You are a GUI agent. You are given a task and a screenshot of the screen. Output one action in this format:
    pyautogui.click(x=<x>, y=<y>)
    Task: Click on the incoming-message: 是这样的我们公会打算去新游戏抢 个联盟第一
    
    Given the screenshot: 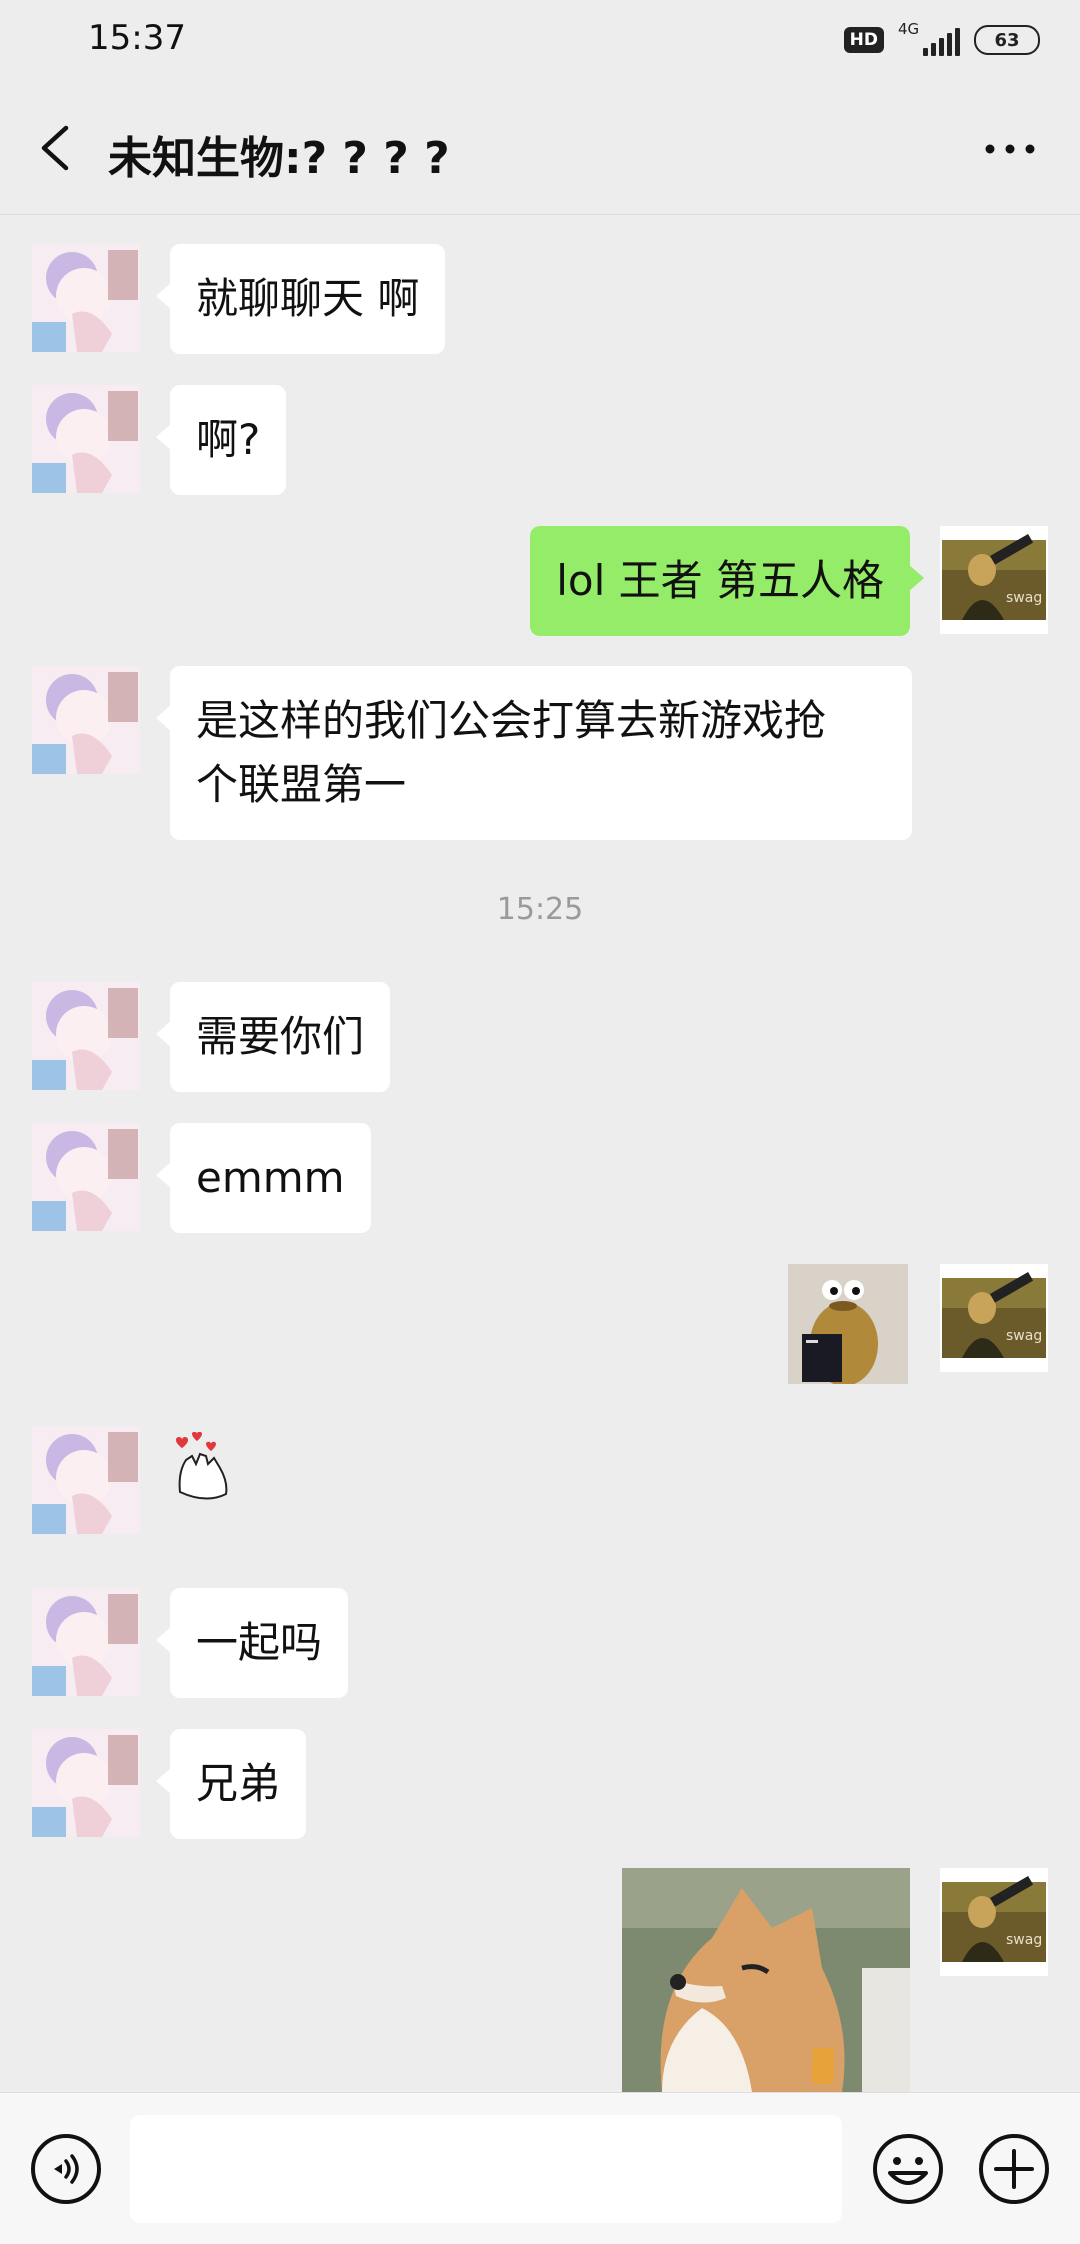 What is the action you would take?
    pyautogui.click(x=534, y=753)
    